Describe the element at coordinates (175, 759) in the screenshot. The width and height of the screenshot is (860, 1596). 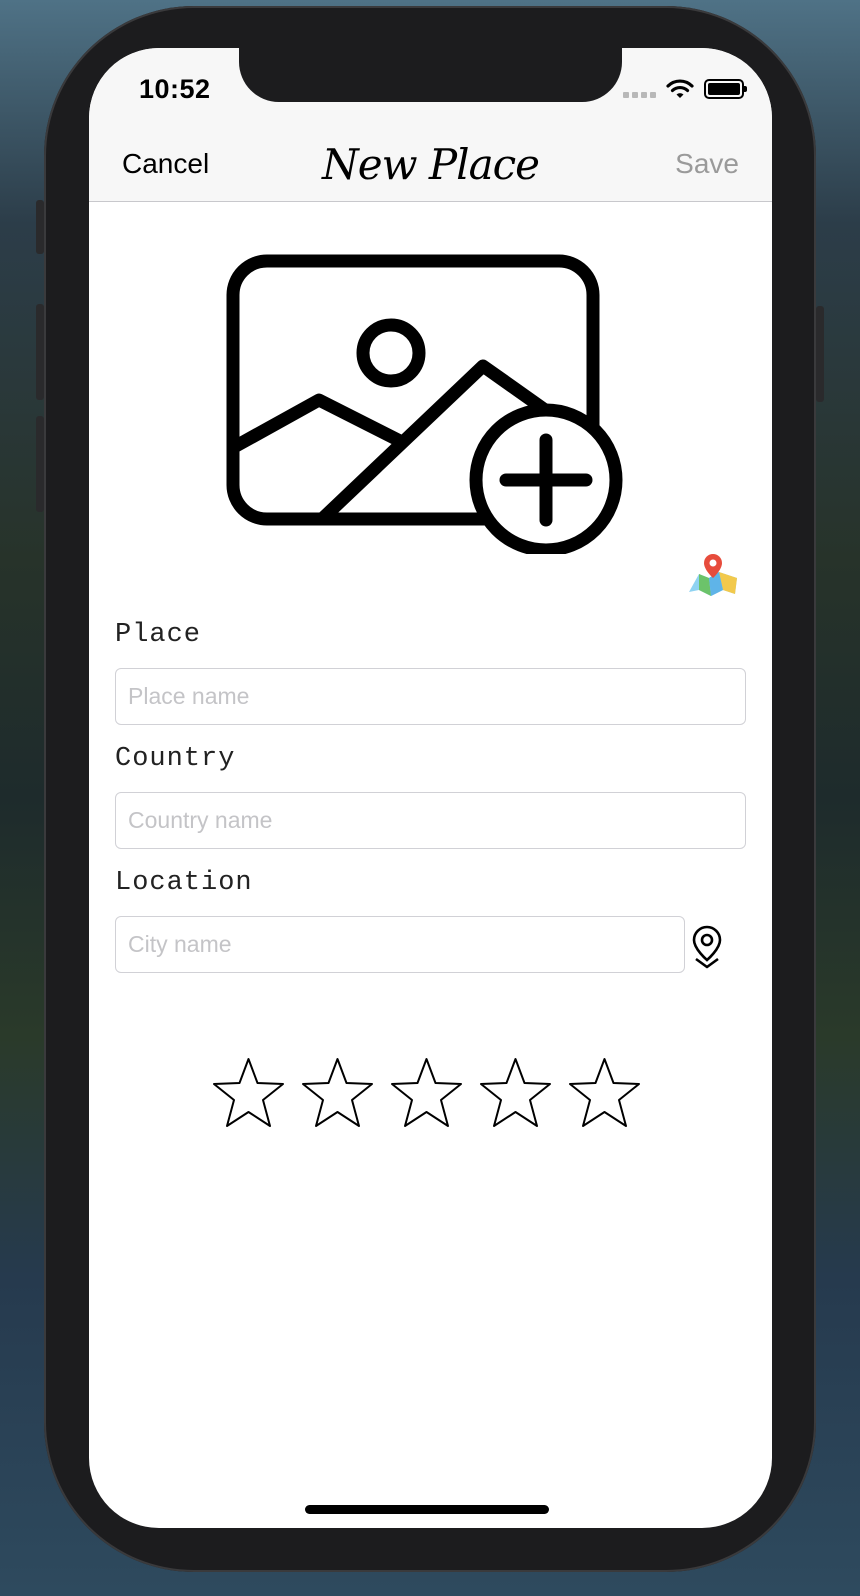
I see `country-label: Country` at that location.